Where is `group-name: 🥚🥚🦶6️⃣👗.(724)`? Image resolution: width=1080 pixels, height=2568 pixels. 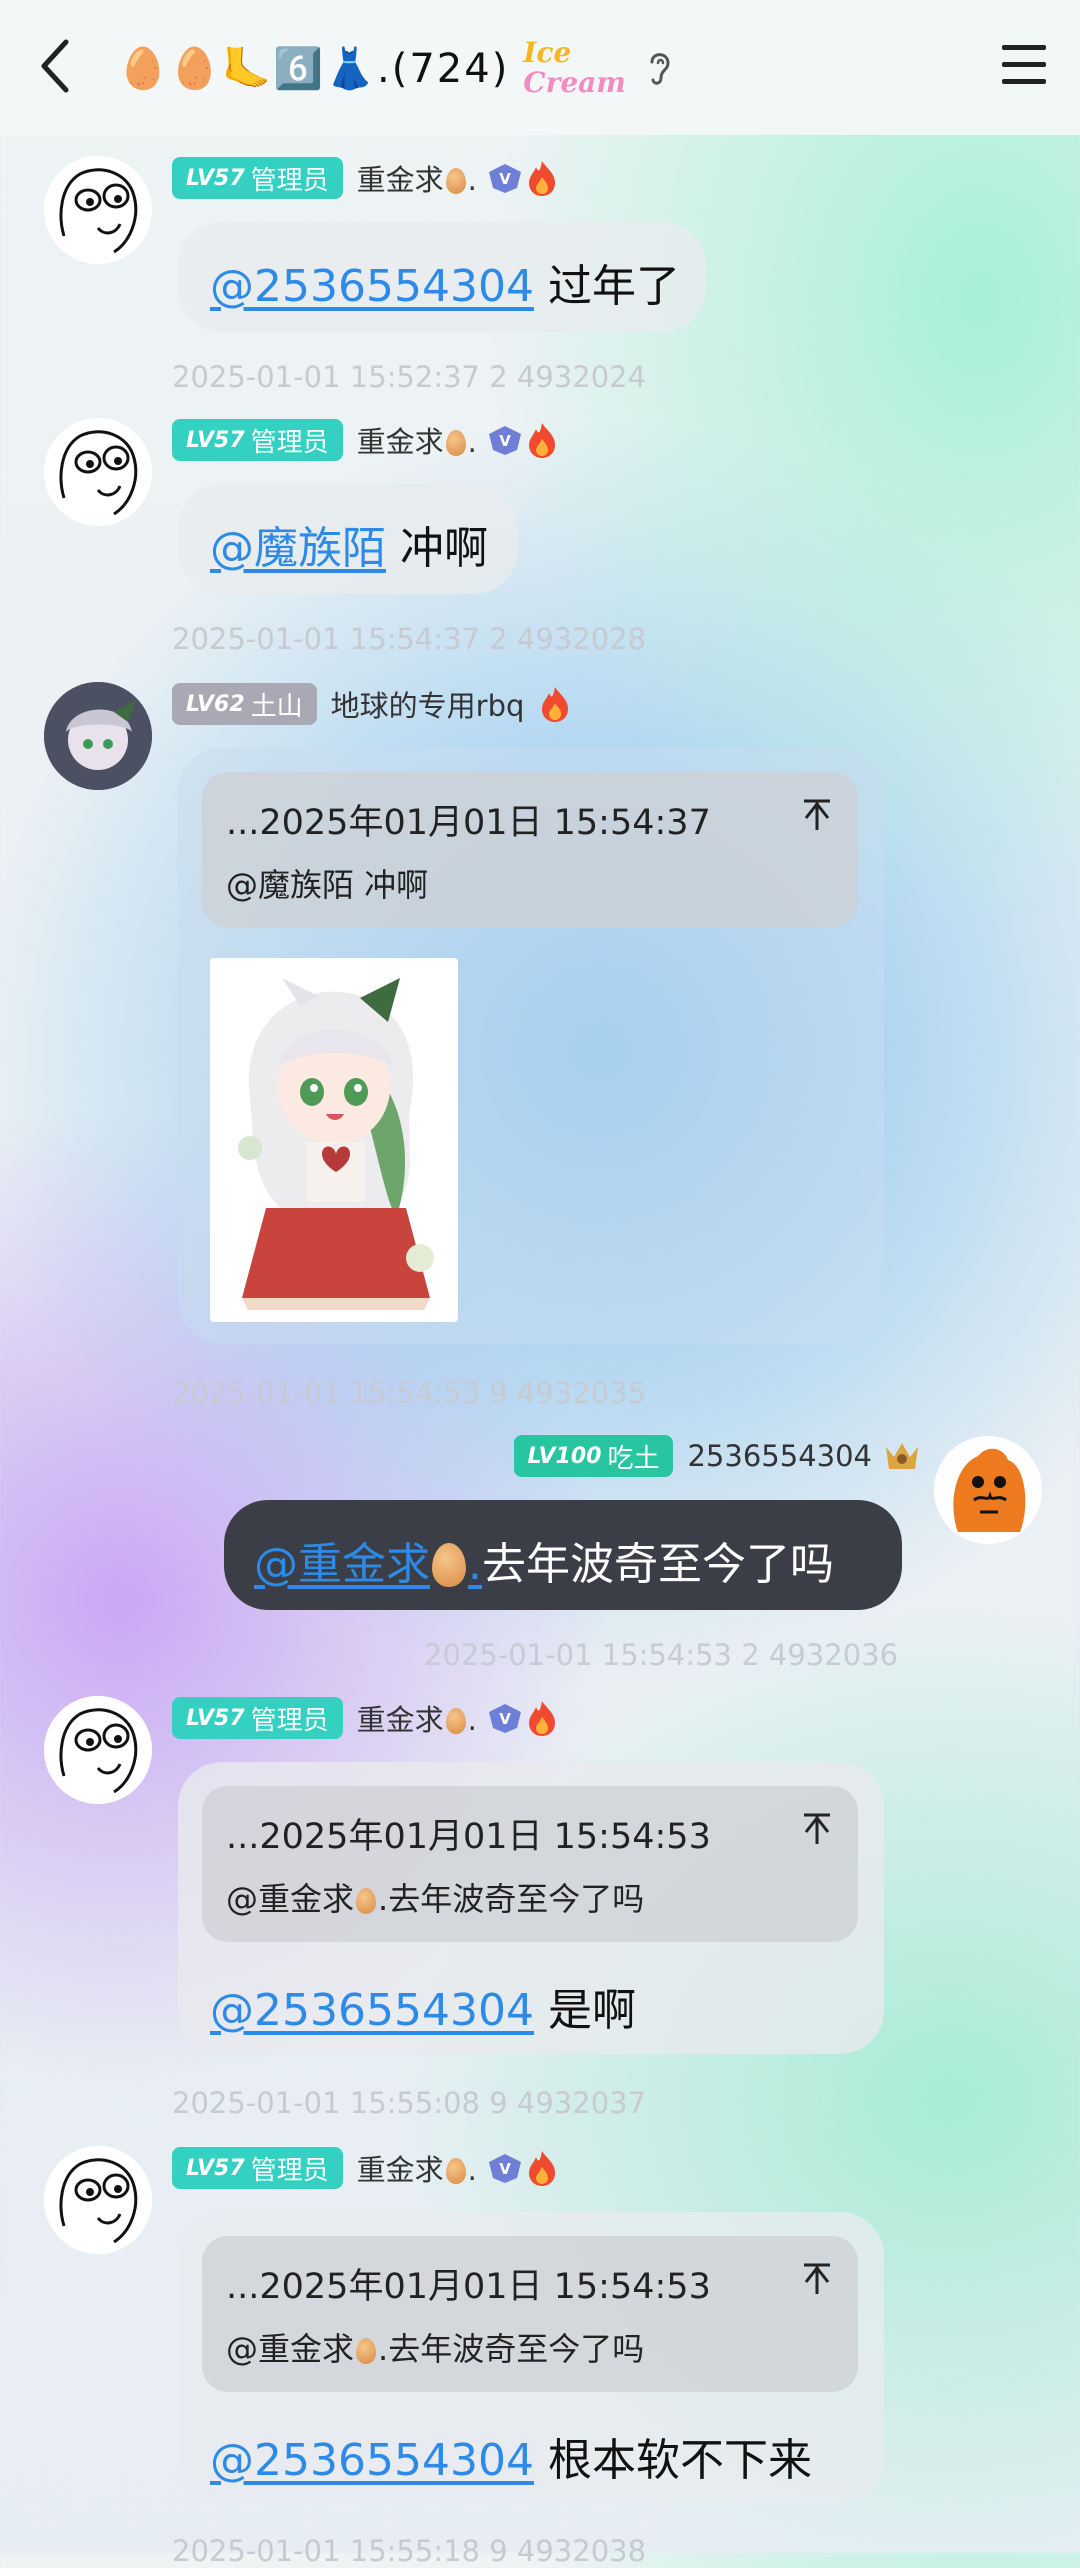
group-name: 🥚🥚🦶6️⃣👗.(724) is located at coordinates (314, 68).